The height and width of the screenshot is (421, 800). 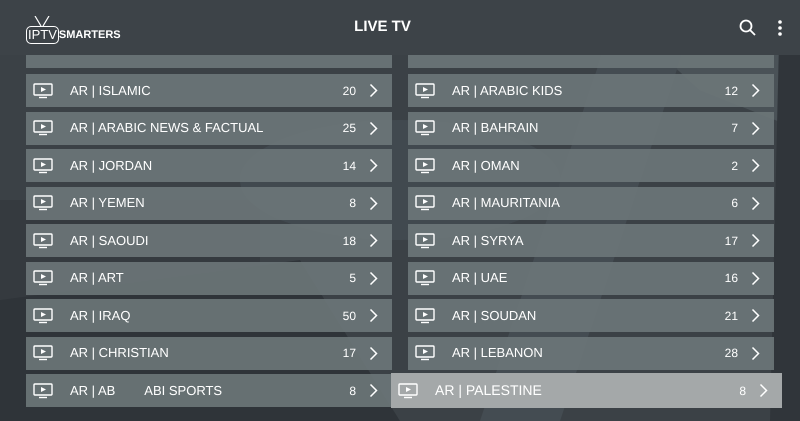 What do you see at coordinates (731, 316) in the screenshot?
I see `channel-count: 21` at bounding box center [731, 316].